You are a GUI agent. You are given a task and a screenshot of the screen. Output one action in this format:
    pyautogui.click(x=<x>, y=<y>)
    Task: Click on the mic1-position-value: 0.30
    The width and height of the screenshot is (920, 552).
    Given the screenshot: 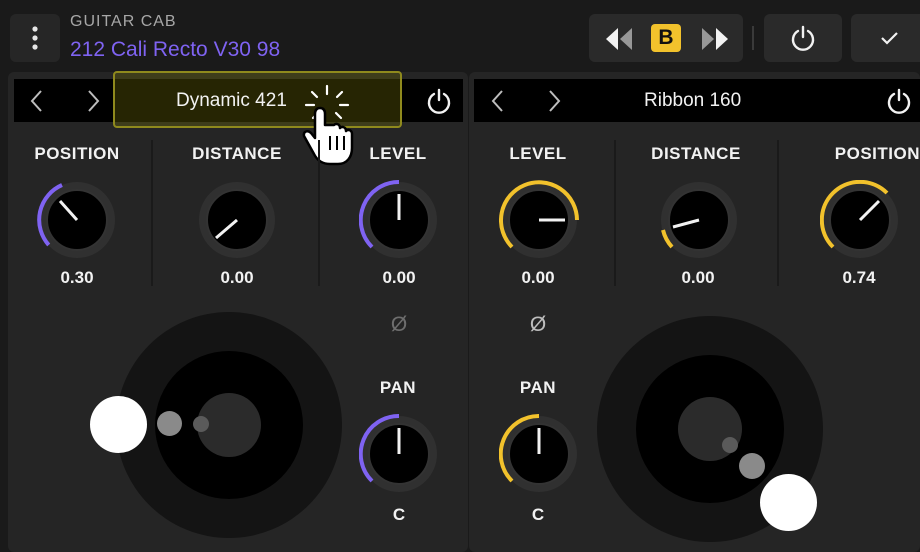 What is the action you would take?
    pyautogui.click(x=77, y=277)
    